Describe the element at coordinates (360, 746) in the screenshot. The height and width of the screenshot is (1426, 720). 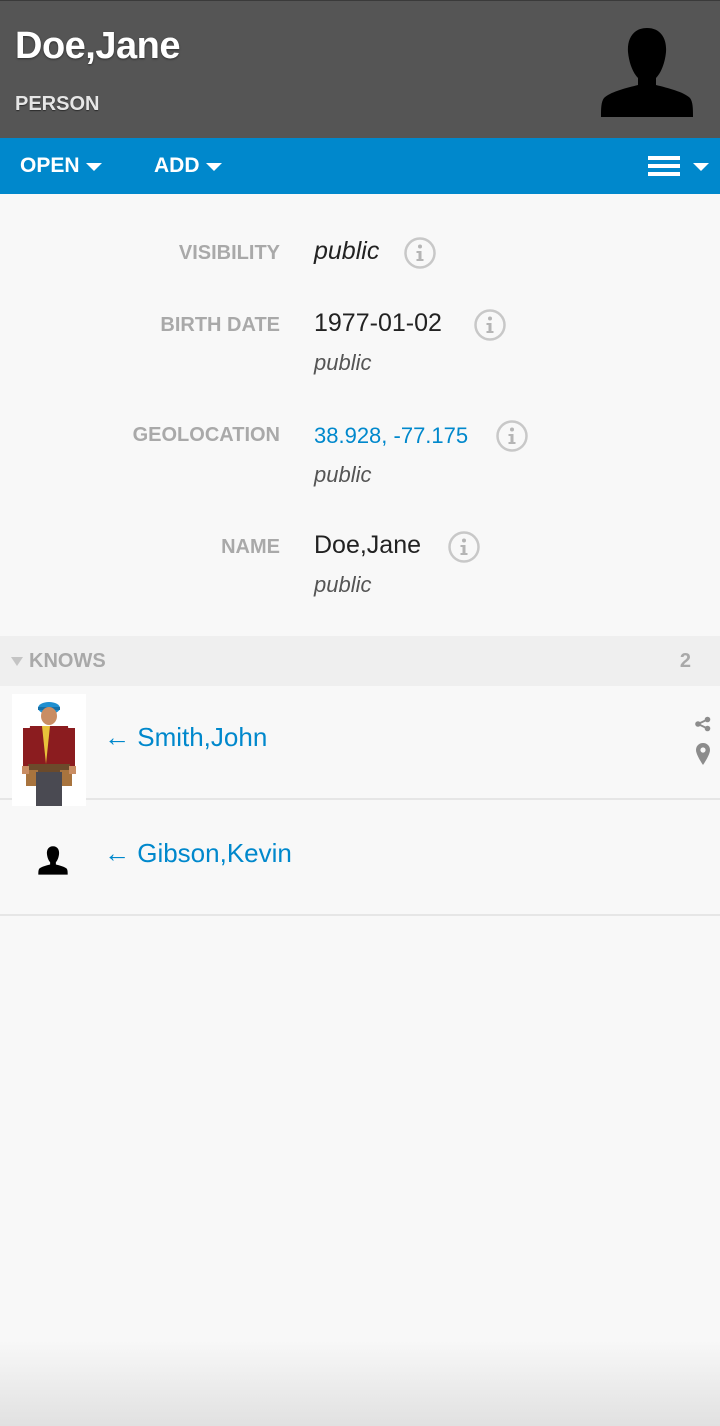
I see `list-item: ← Smith,John` at that location.